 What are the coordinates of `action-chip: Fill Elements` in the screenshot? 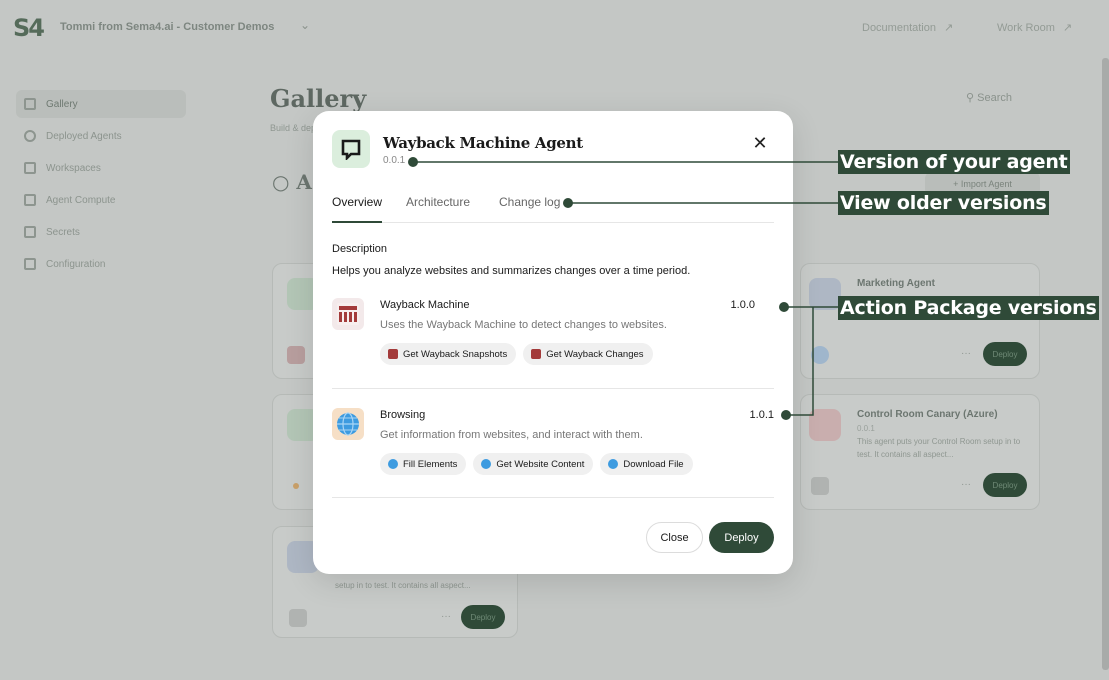 It's located at (423, 464).